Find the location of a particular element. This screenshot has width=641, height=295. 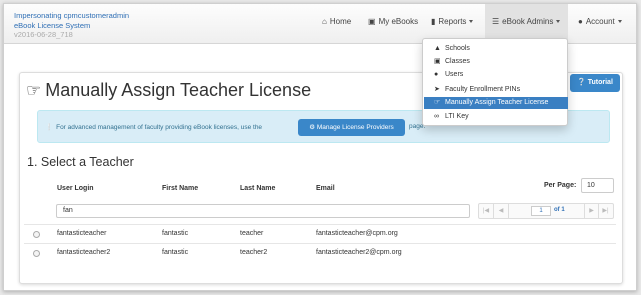

page-title-text: Manually Assign Teacher License is located at coordinates (178, 90).